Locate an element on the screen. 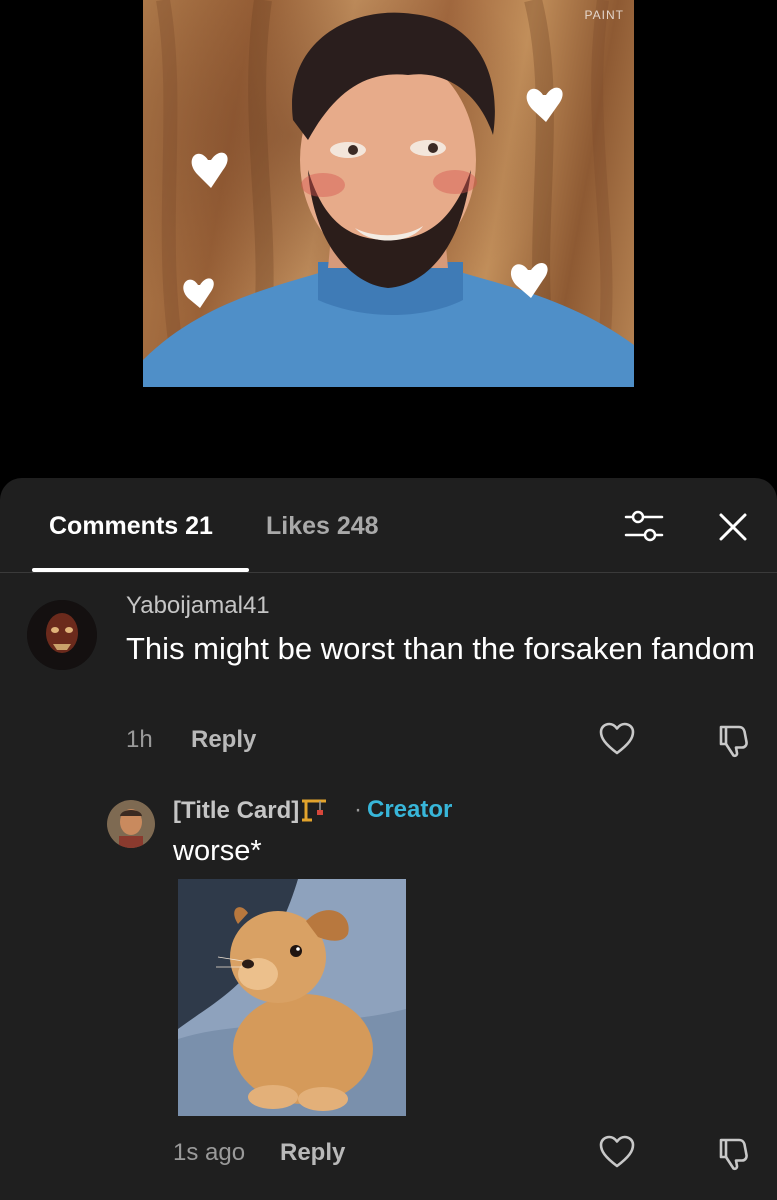 Image resolution: width=777 pixels, height=1200 pixels. puppy-image is located at coordinates (292, 997).